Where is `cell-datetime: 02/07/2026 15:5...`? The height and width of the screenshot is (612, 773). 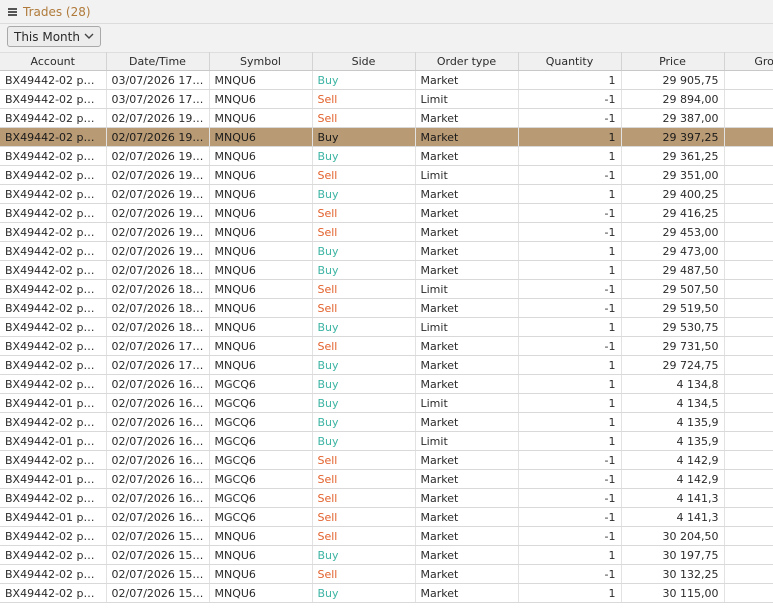 cell-datetime: 02/07/2026 15:5... is located at coordinates (158, 555).